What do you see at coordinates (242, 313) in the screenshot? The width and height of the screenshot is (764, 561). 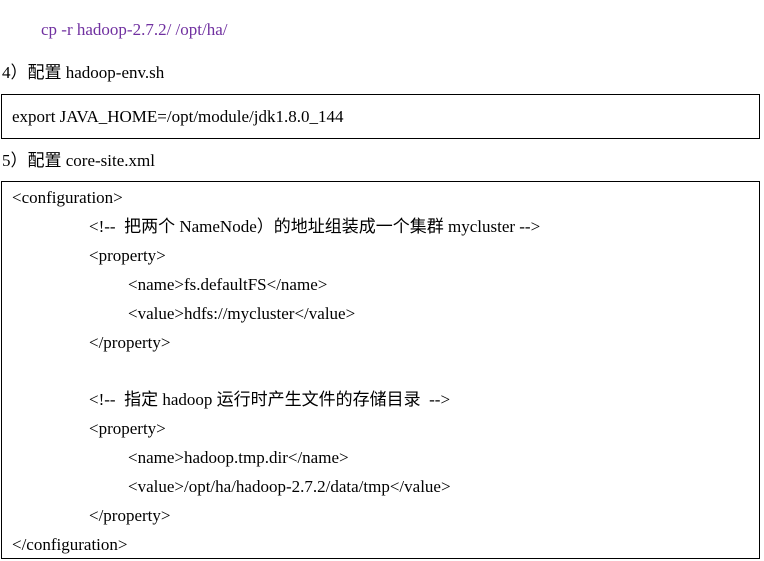 I see `xml-value-line: <value>hdfs://mycluster</value>` at bounding box center [242, 313].